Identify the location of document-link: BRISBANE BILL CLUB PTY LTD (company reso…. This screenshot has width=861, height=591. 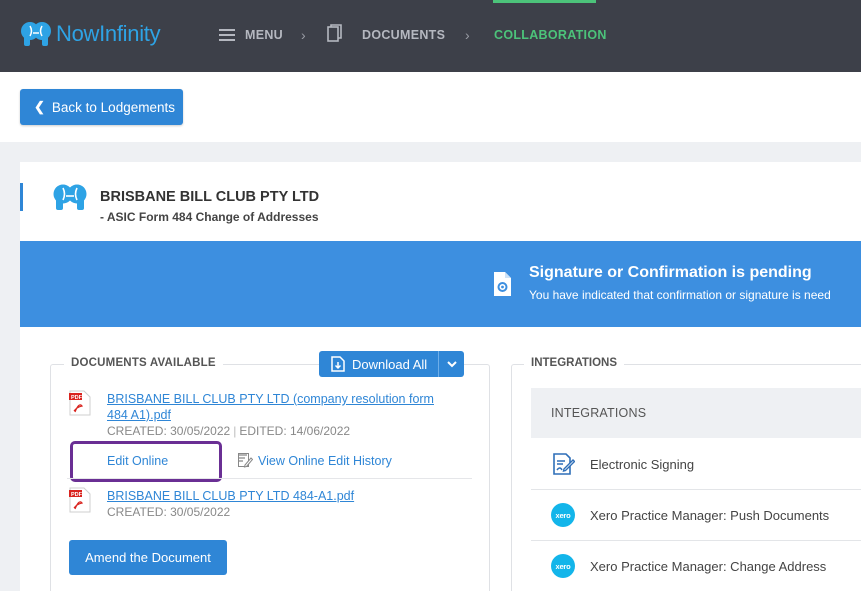
(270, 407).